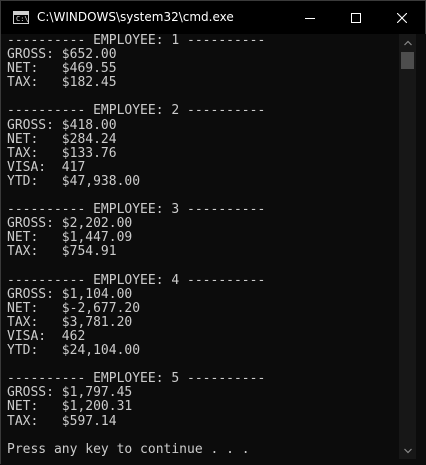  I want to click on console-line: GROSS: $1,797.45, so click(70, 393).